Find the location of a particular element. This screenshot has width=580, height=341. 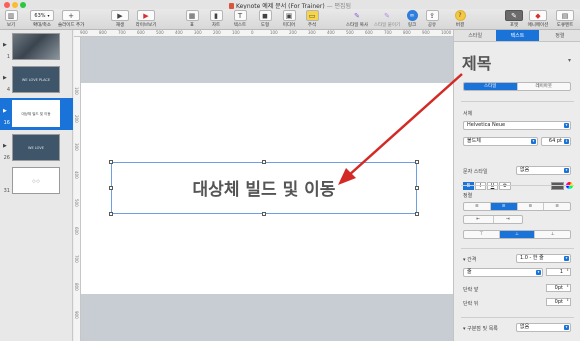

live-view-button: ▶ 라이브보기 is located at coordinates (146, 19).